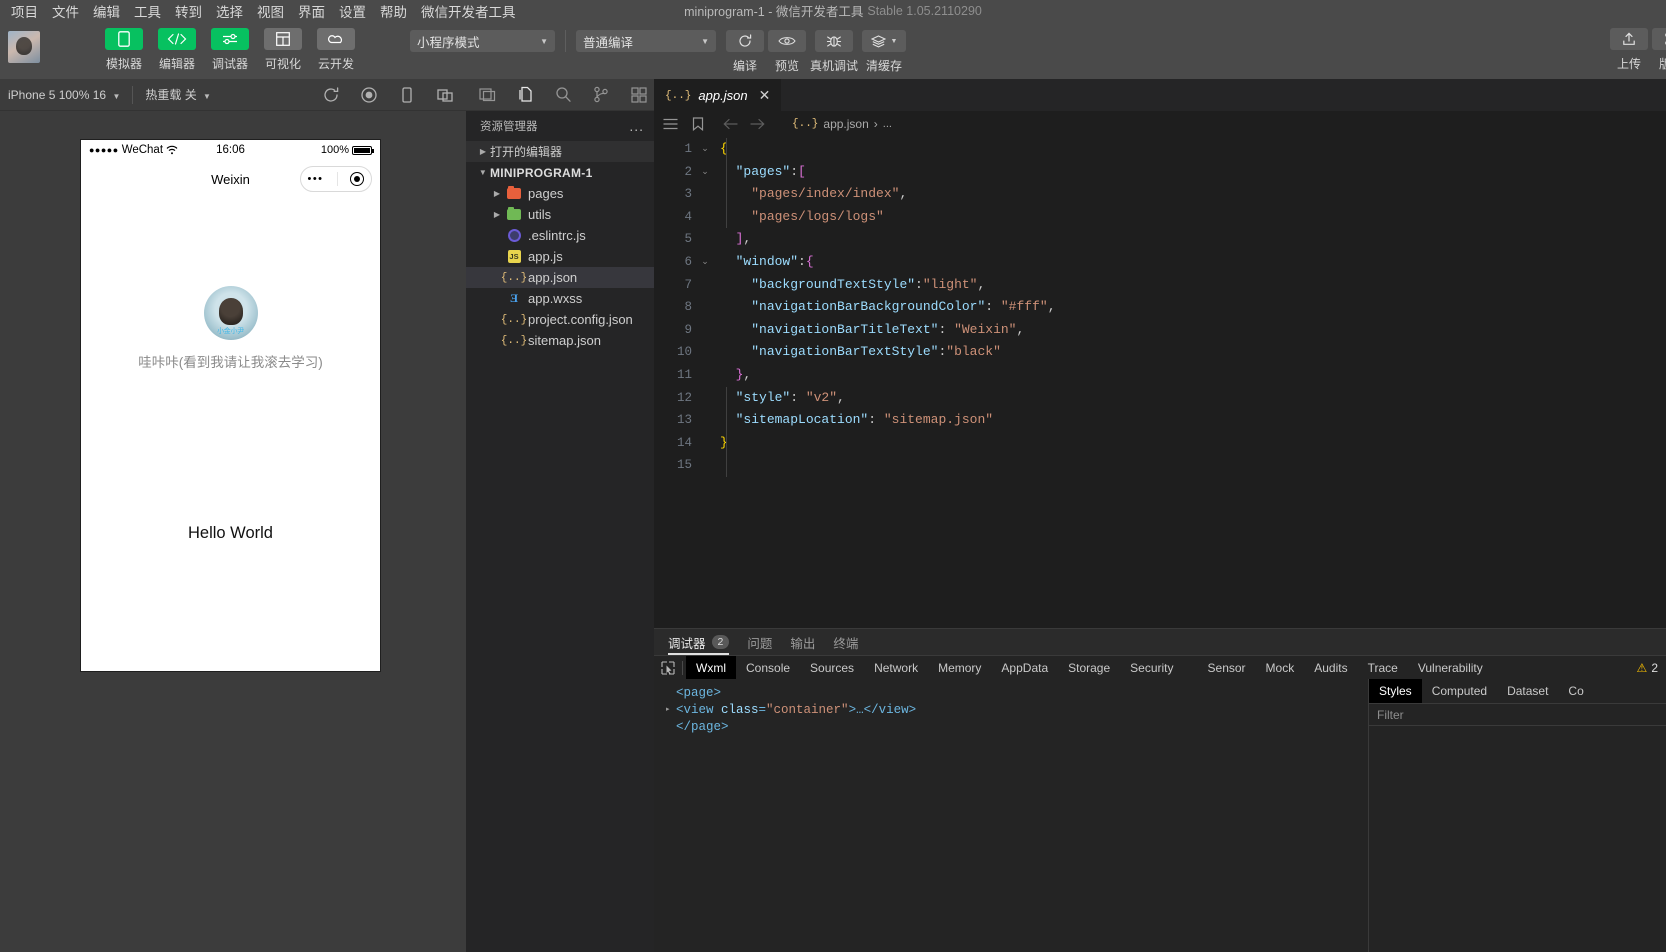 The width and height of the screenshot is (1666, 952). What do you see at coordinates (331, 95) in the screenshot?
I see `refresh-icon` at bounding box center [331, 95].